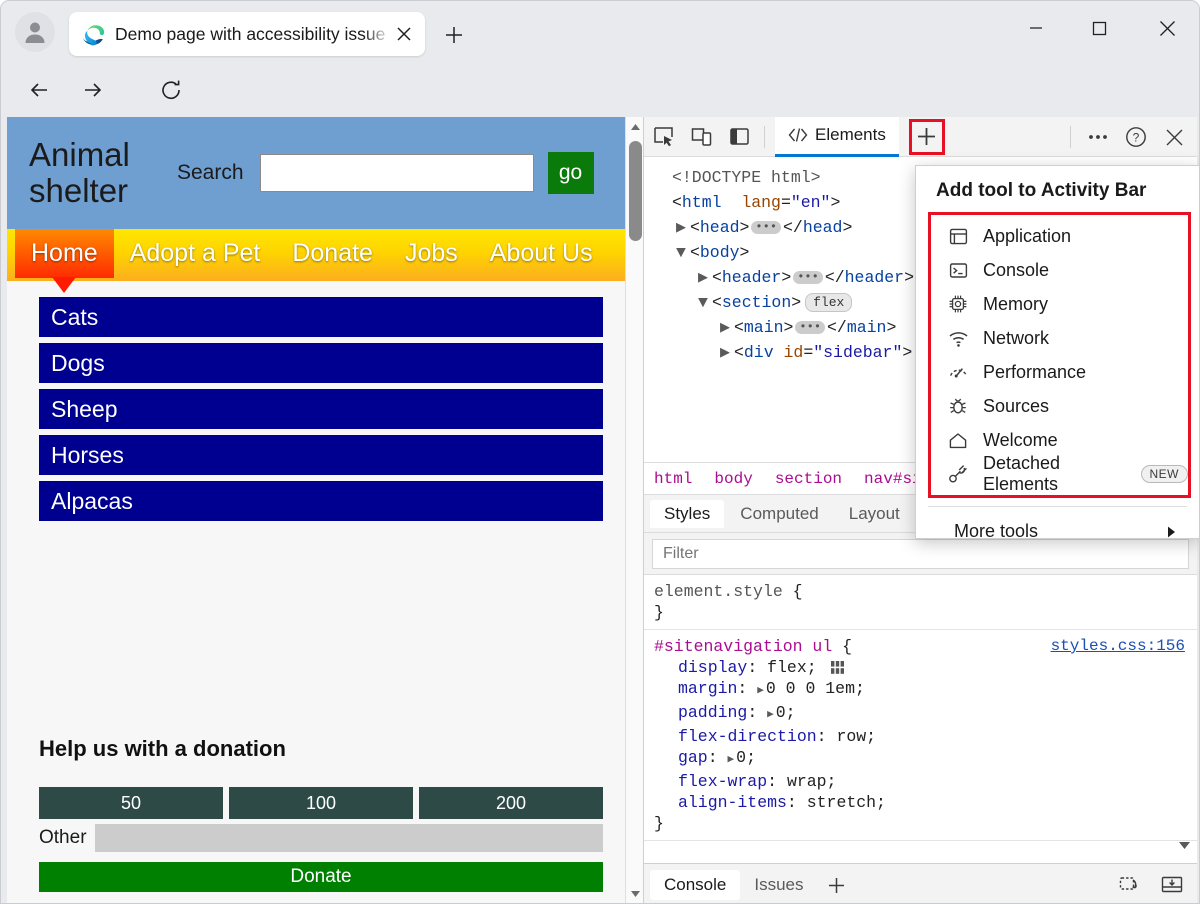  Describe the element at coordinates (743, 646) in the screenshot. I see `css-selector: #sitenavigation ul` at that location.